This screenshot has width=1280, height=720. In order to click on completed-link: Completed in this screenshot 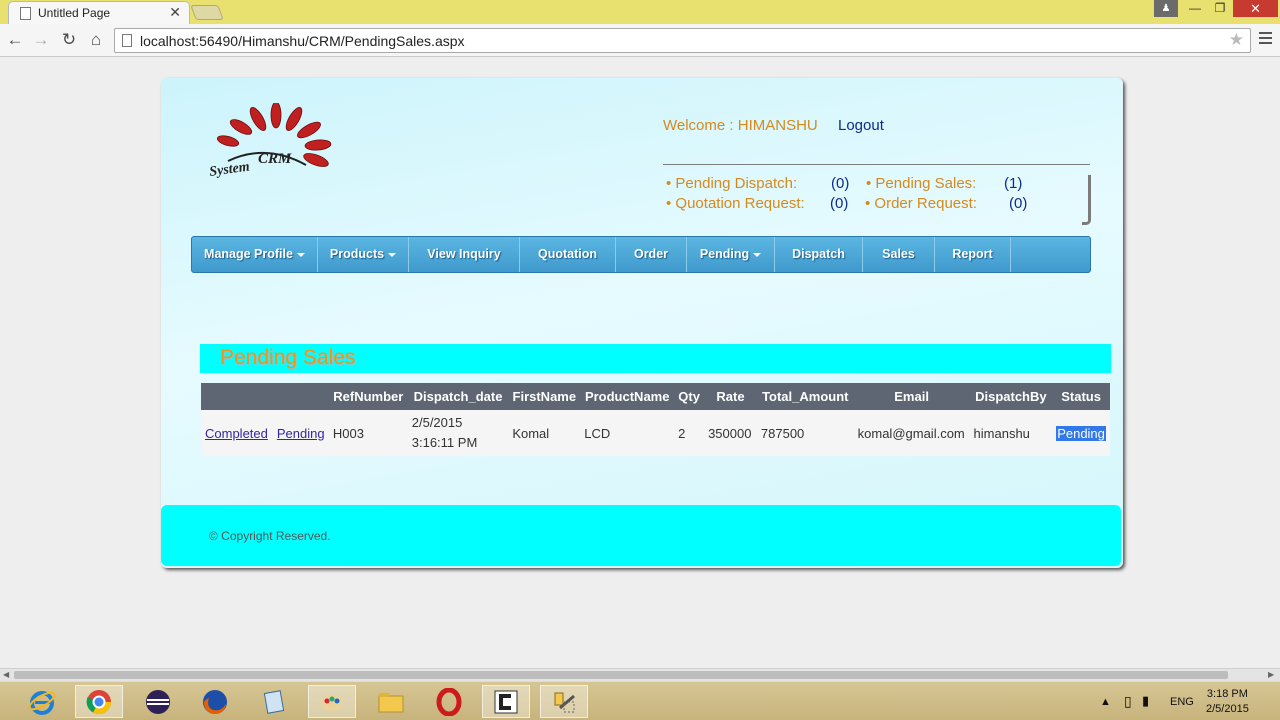, I will do `click(236, 433)`.